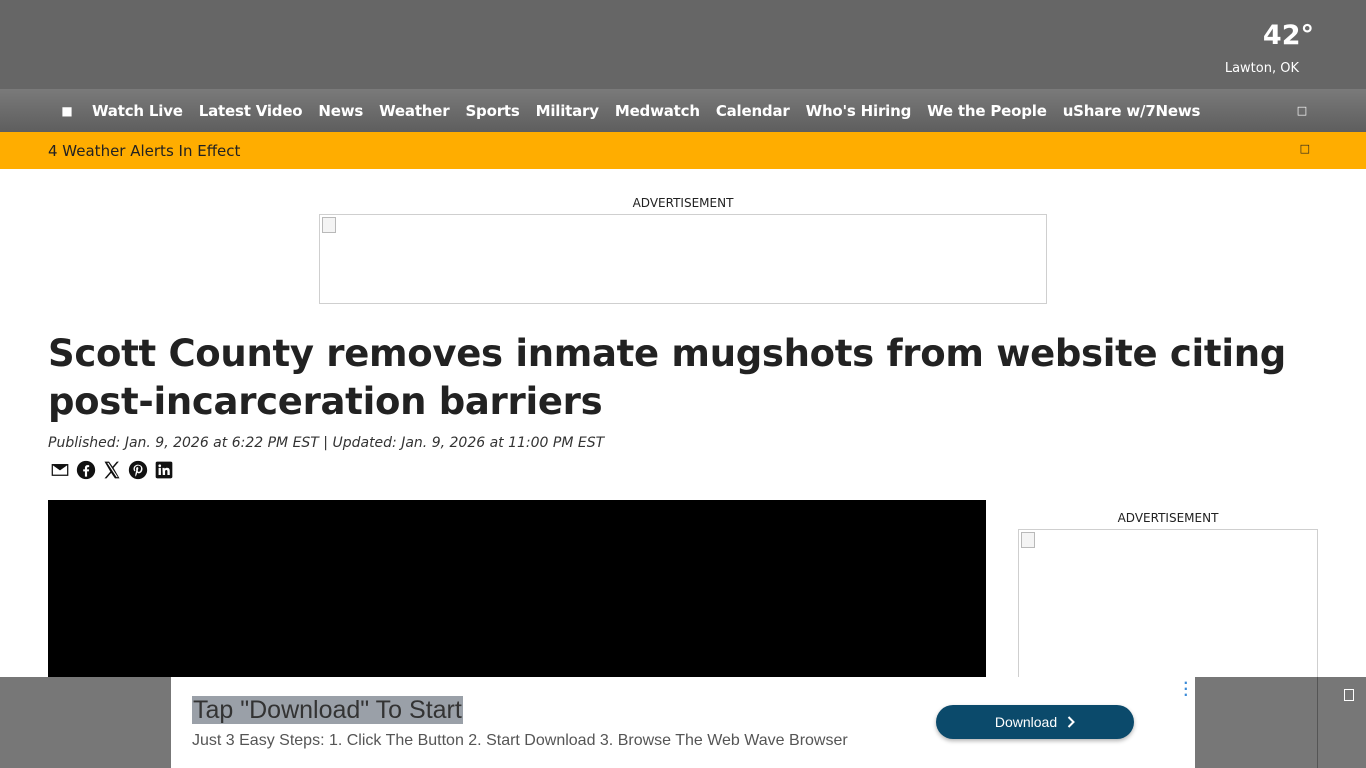 Image resolution: width=1366 pixels, height=768 pixels. I want to click on weather-temperature: 42°, so click(1288, 35).